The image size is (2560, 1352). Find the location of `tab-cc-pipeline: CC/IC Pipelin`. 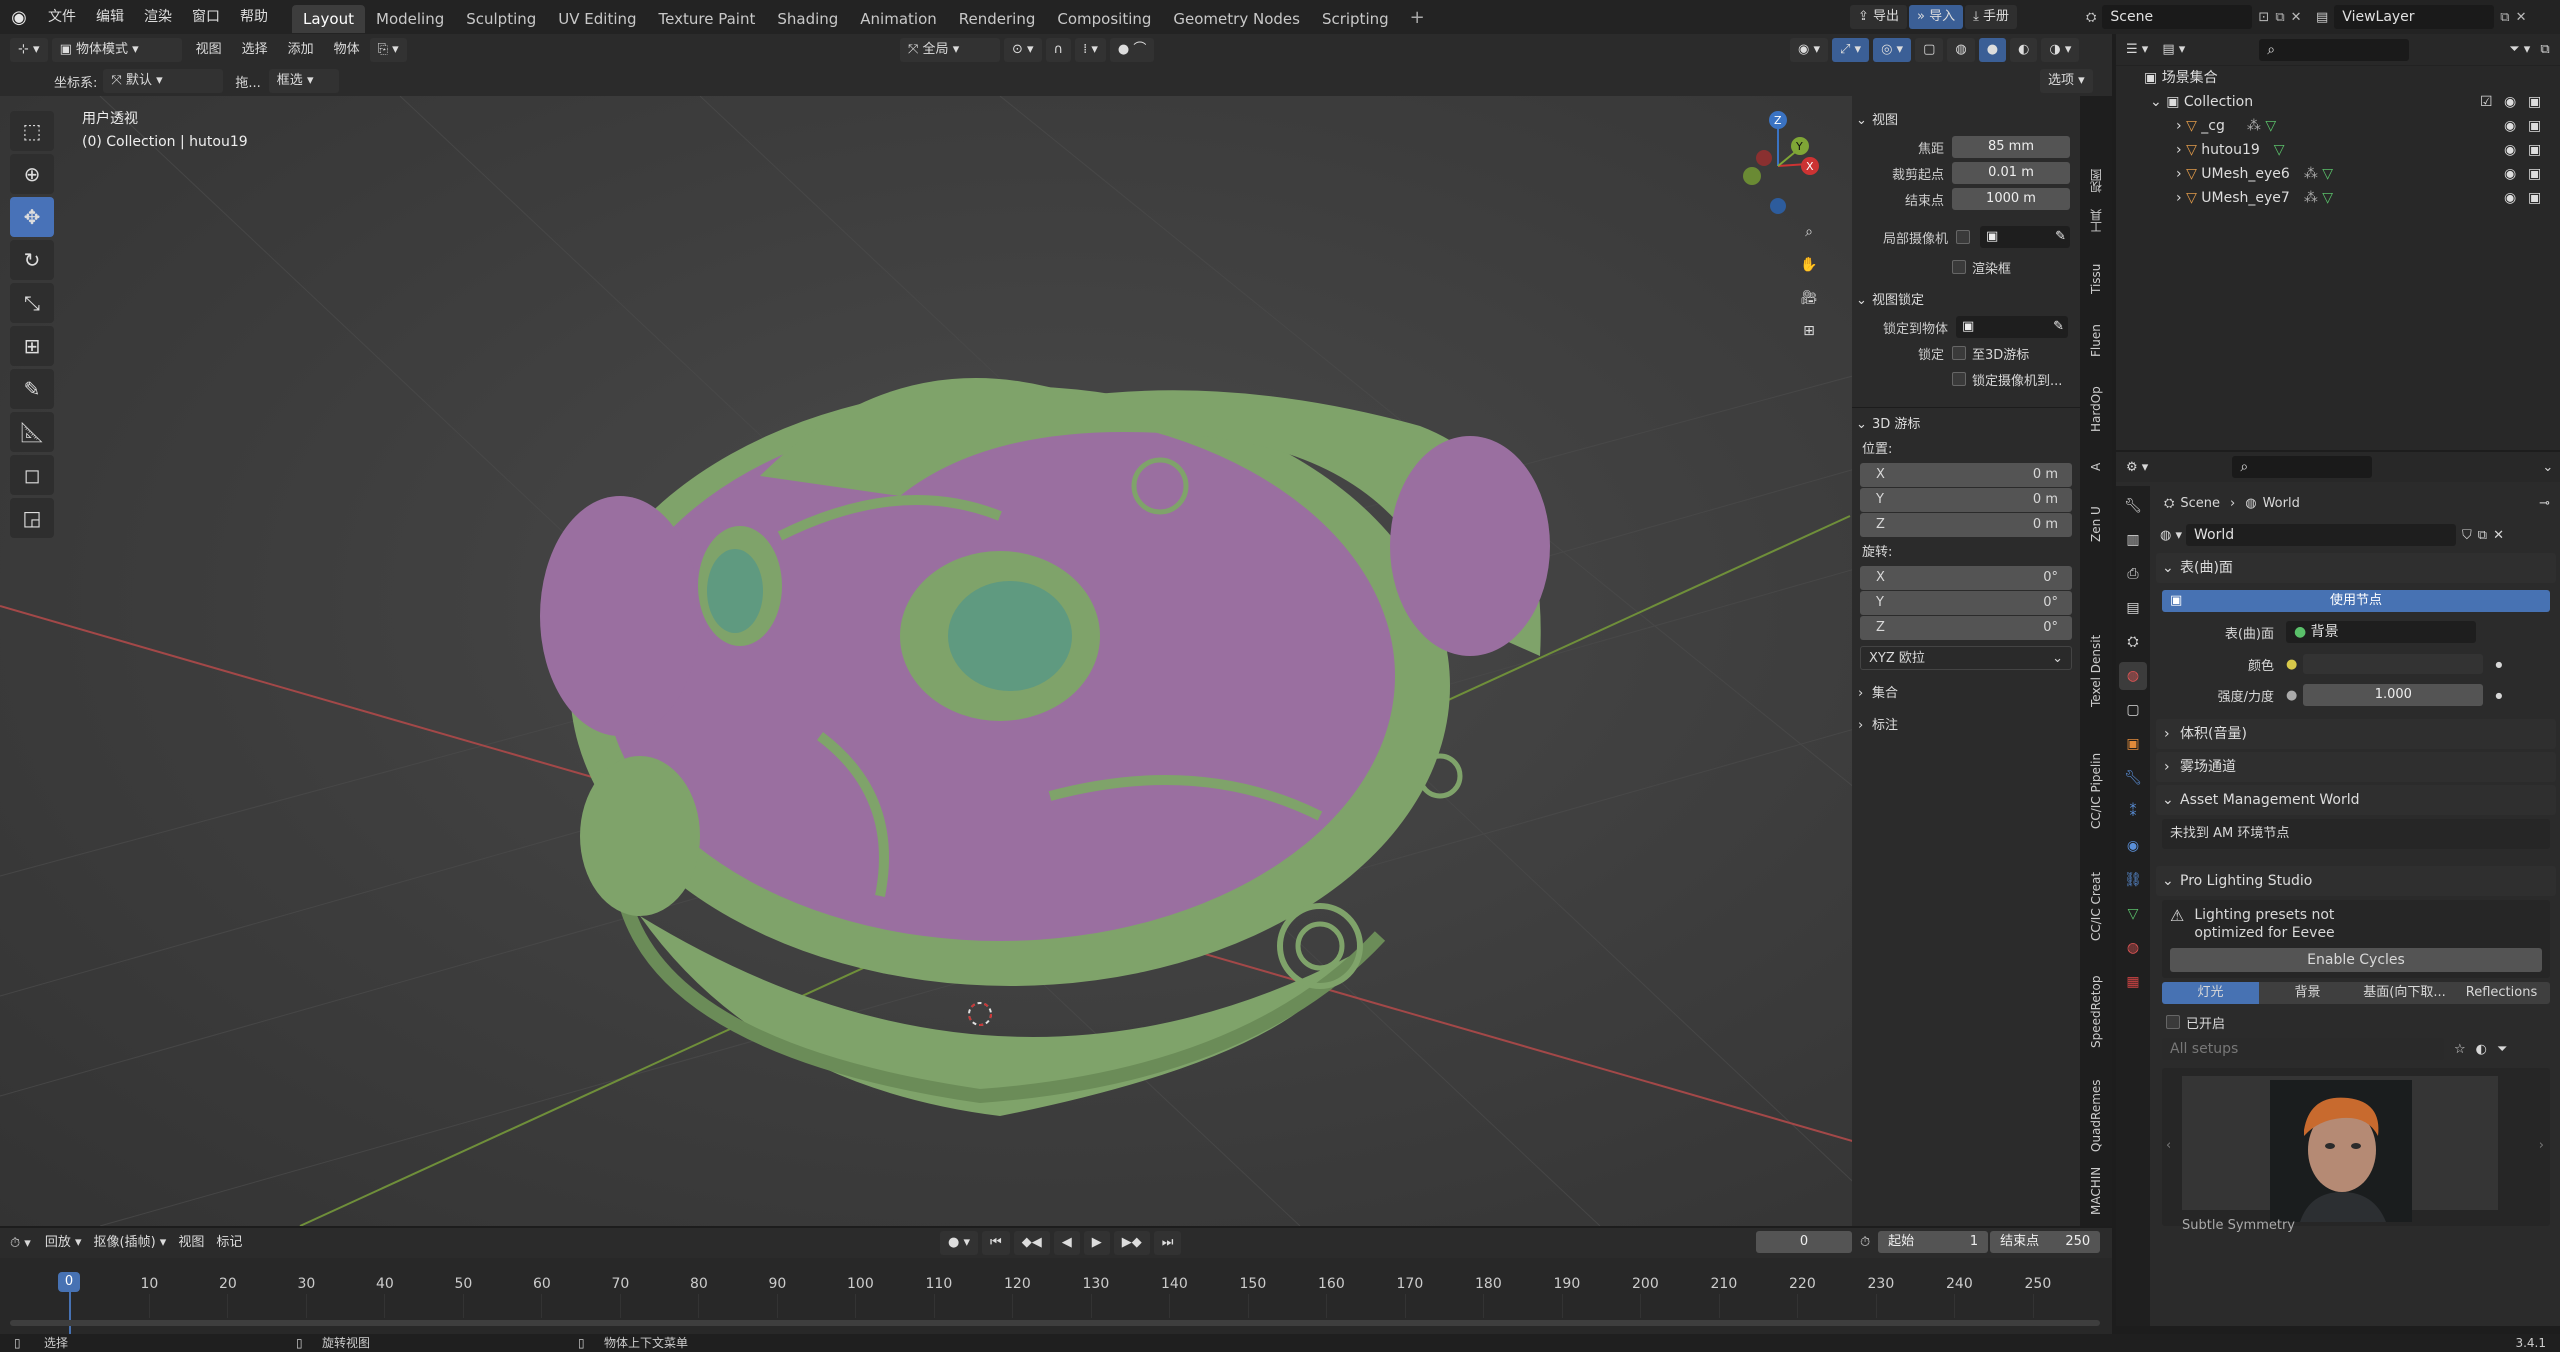

tab-cc-pipeline: CC/IC Pipelin is located at coordinates (2096, 791).